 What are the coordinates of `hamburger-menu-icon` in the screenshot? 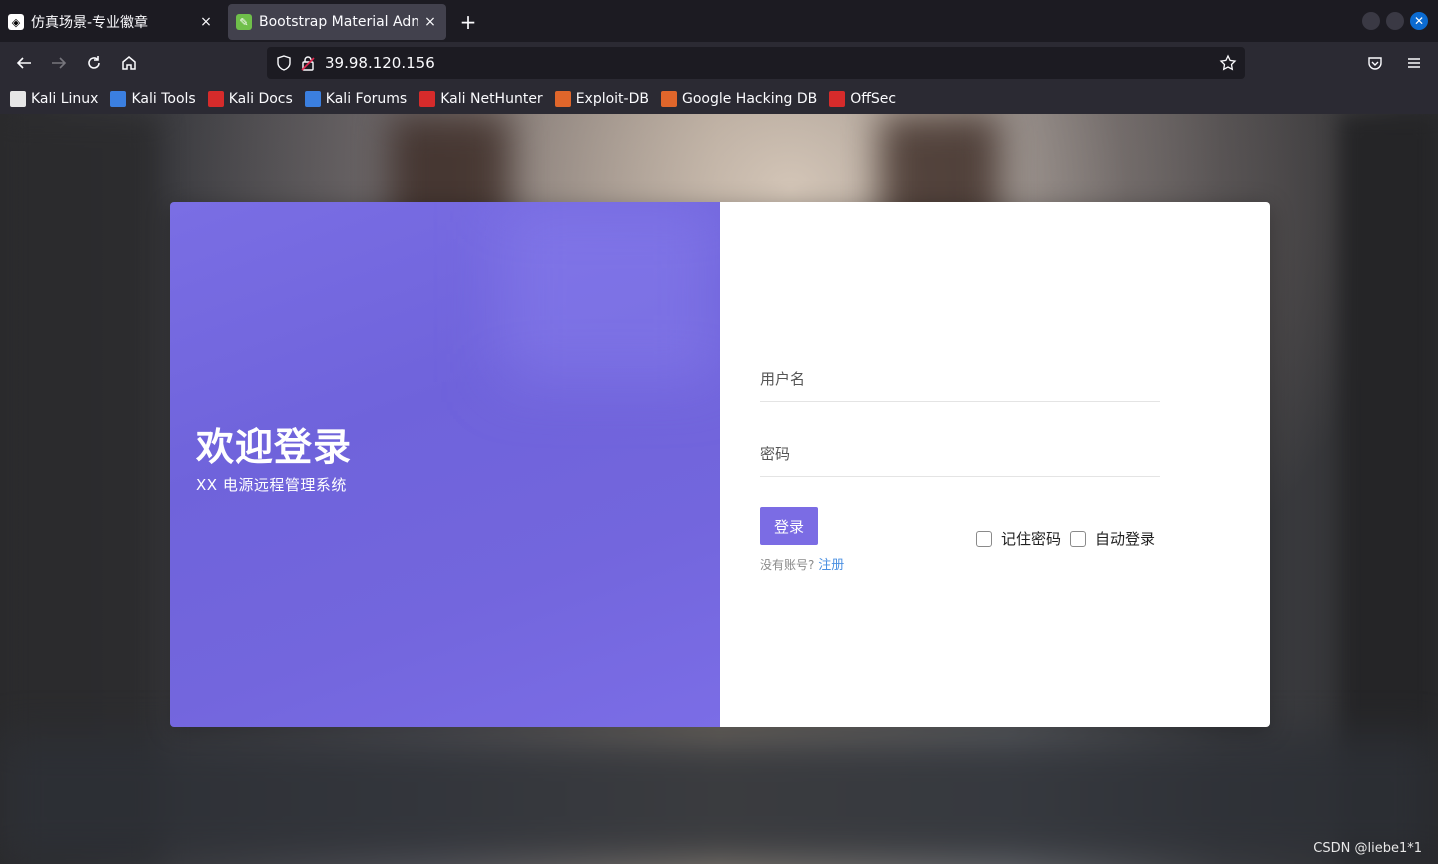 It's located at (1414, 63).